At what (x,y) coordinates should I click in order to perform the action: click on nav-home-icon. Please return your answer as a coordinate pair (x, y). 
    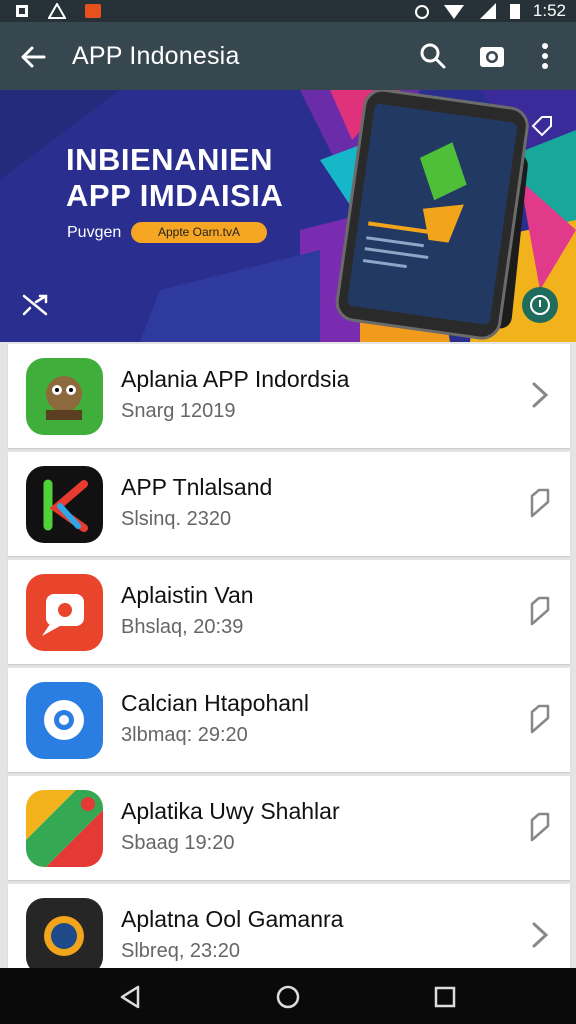
    Looking at the image, I should click on (288, 997).